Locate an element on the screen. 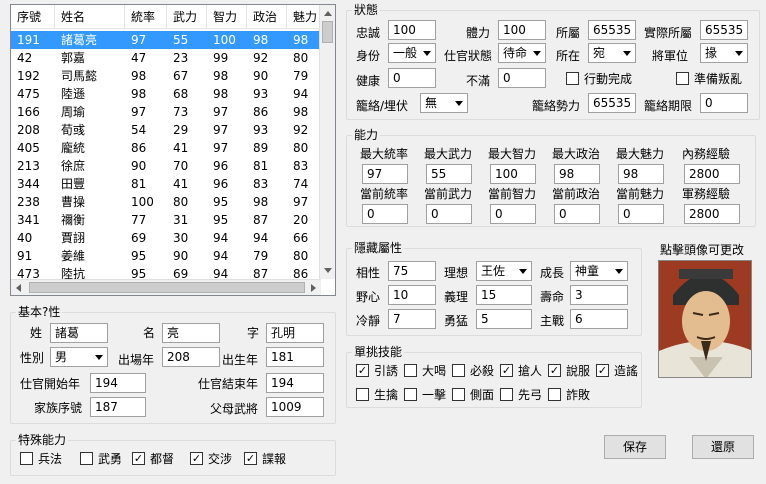 The width and height of the screenshot is (766, 484). rebel-checkbox is located at coordinates (682, 78).